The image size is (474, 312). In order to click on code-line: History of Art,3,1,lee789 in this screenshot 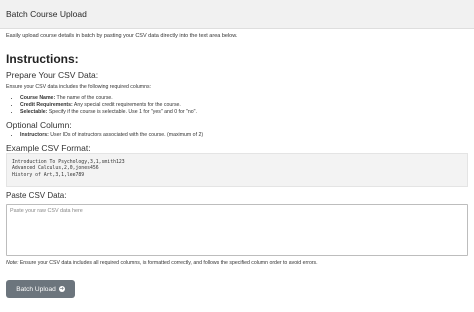, I will do `click(48, 175)`.